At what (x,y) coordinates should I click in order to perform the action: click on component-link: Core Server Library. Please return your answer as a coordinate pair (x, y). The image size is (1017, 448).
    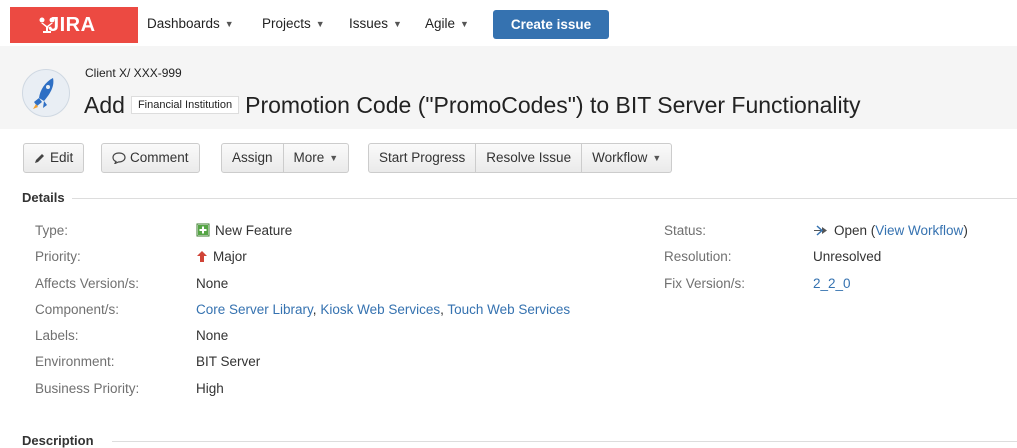
    Looking at the image, I should click on (254, 309).